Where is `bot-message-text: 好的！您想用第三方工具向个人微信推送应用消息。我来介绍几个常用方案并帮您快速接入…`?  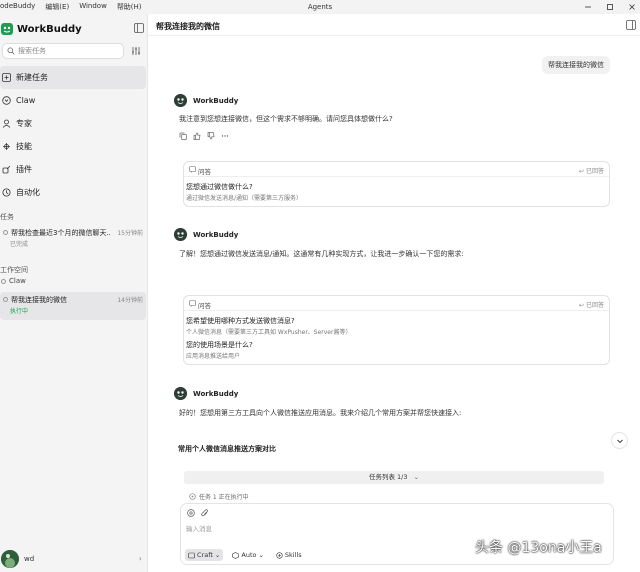 bot-message-text: 好的！您想用第三方工具向个人微信推送应用消息。我来介绍几个常用方案并帮您快速接入… is located at coordinates (320, 413).